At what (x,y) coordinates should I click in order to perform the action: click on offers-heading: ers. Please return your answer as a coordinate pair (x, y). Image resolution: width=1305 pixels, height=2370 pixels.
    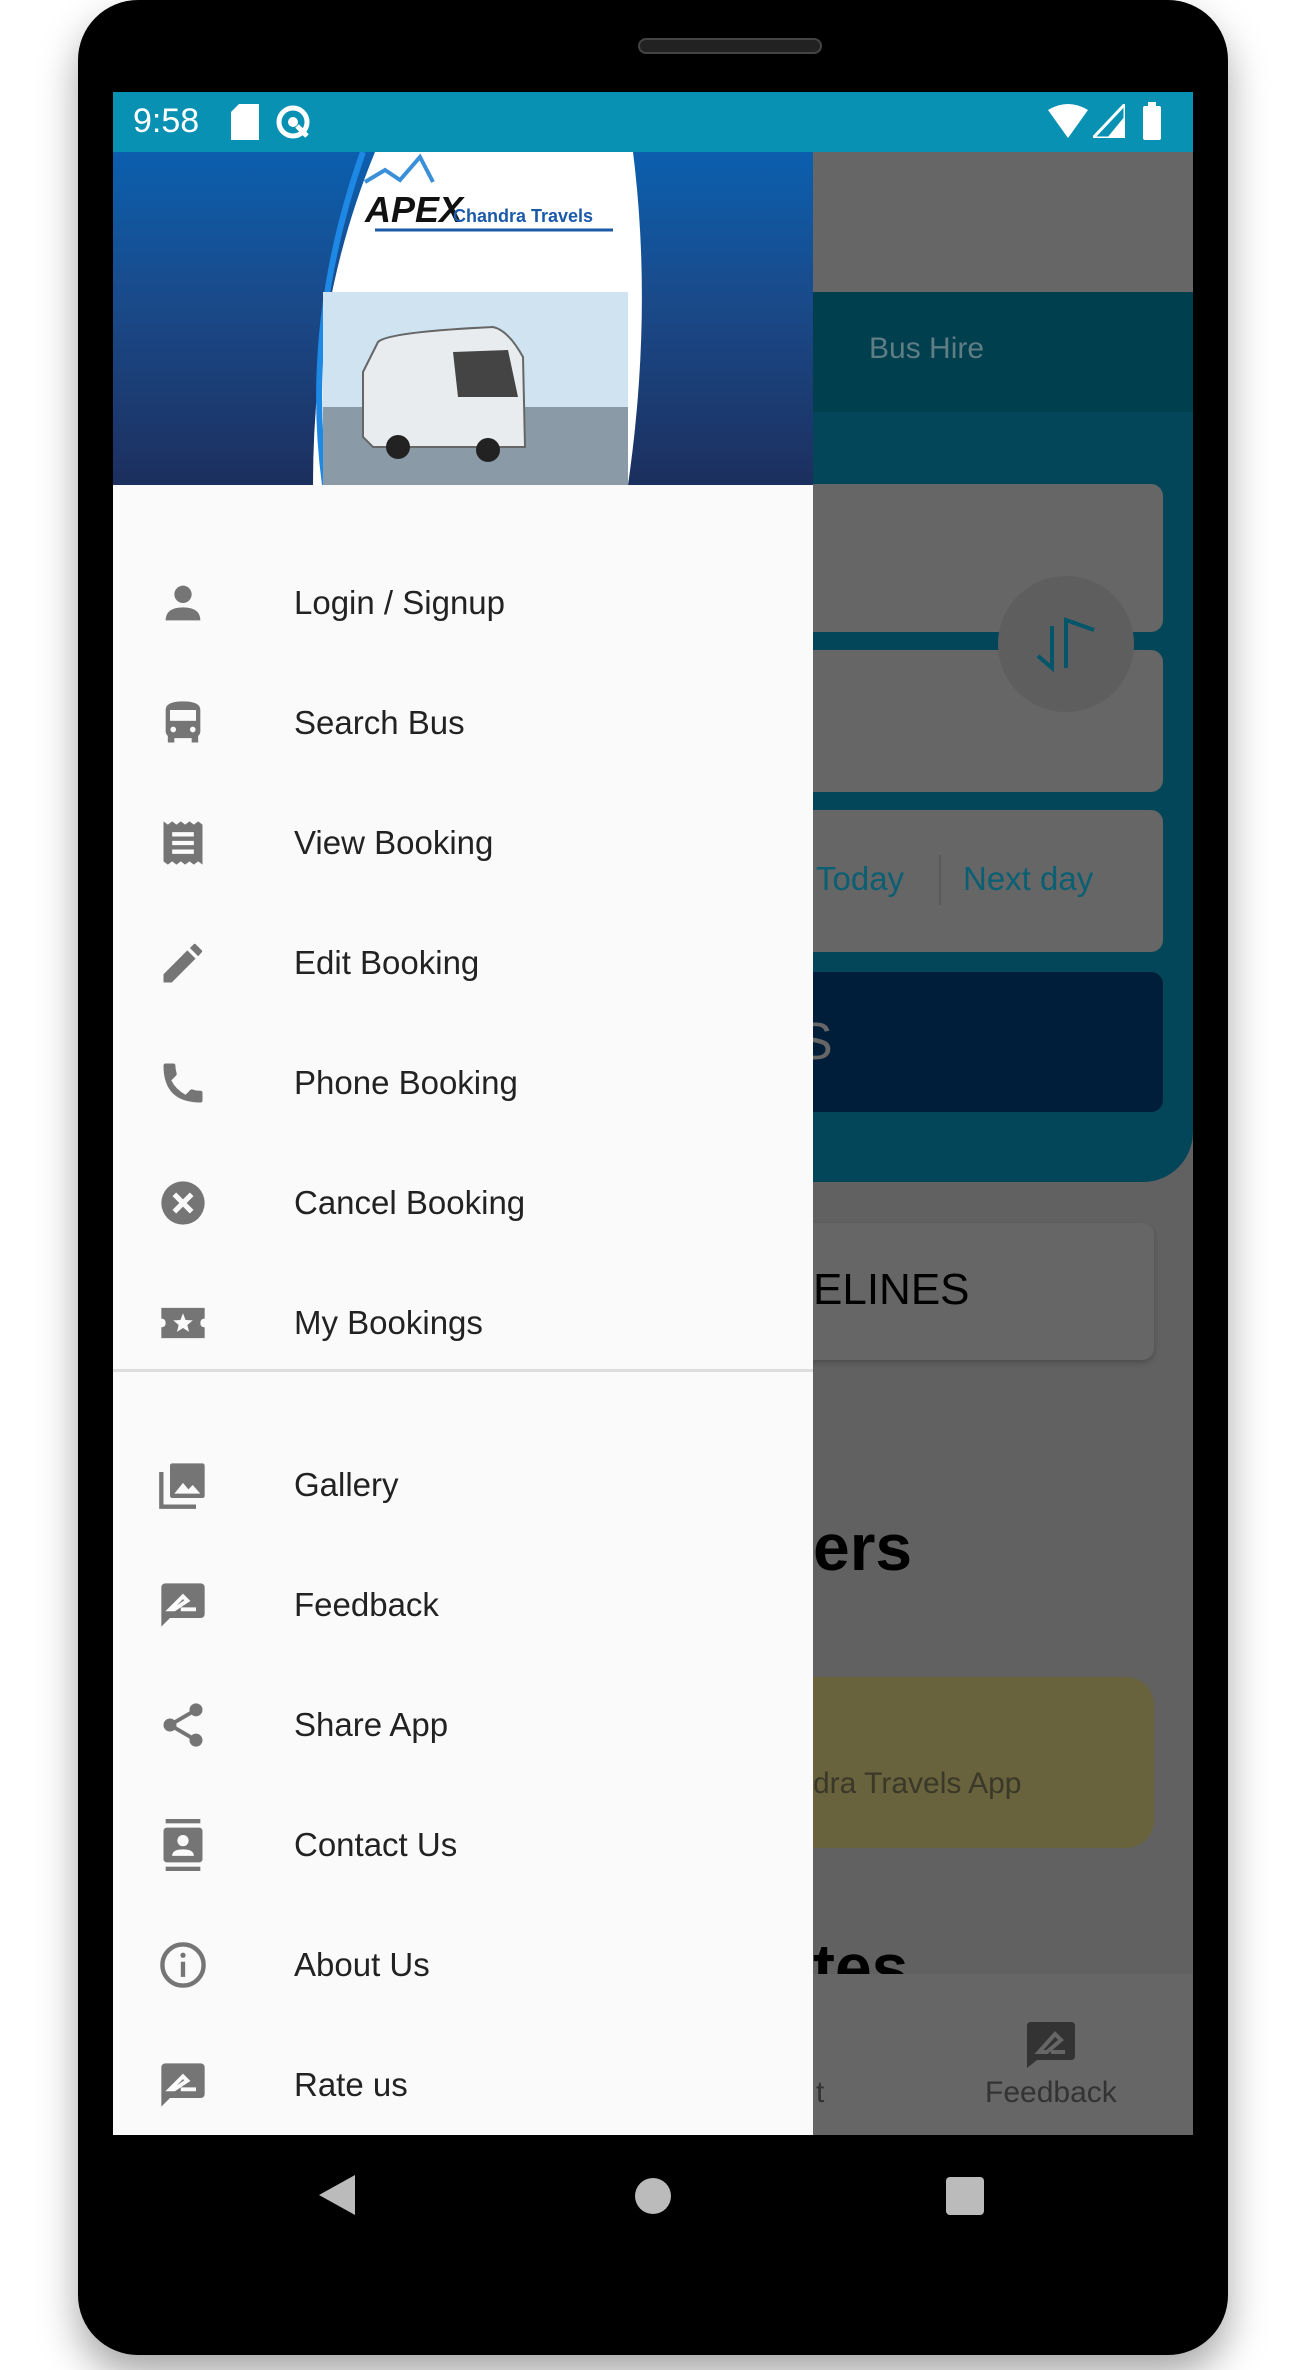
    Looking at the image, I should click on (863, 1547).